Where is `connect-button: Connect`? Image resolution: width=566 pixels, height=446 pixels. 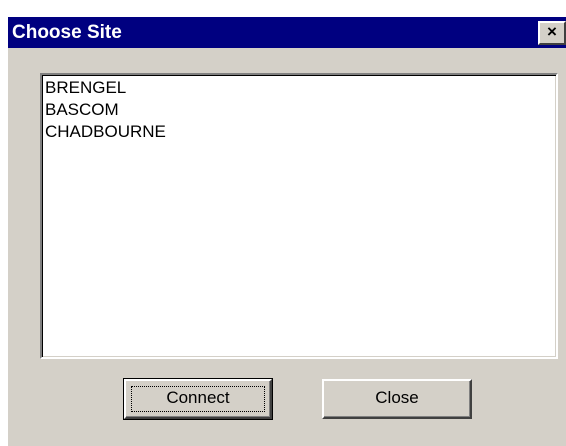
connect-button: Connect is located at coordinates (198, 399).